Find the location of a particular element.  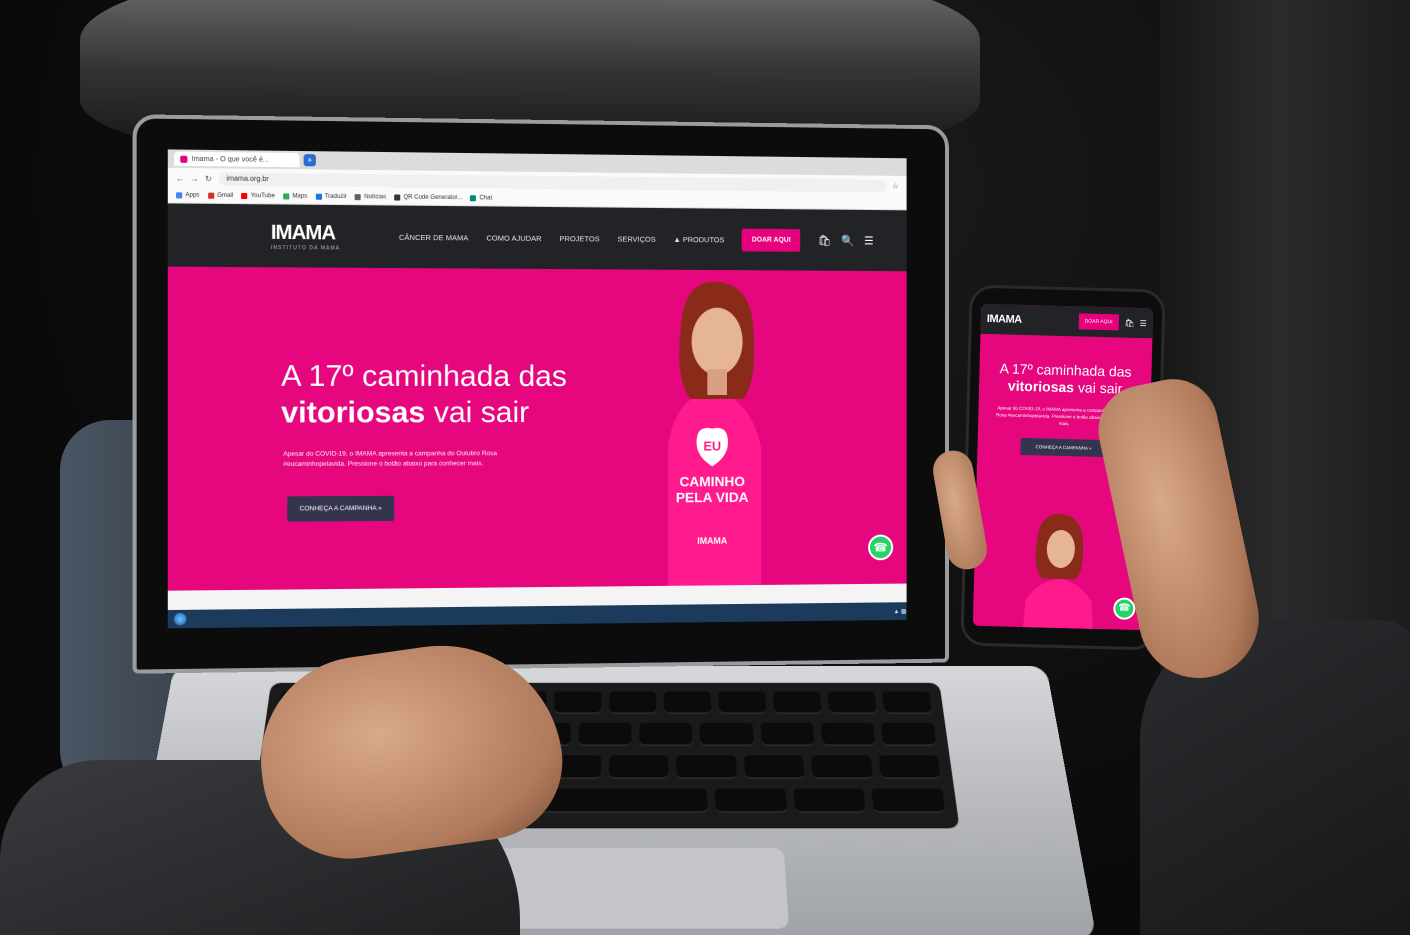

search-icon: 🔍 is located at coordinates (847, 240).